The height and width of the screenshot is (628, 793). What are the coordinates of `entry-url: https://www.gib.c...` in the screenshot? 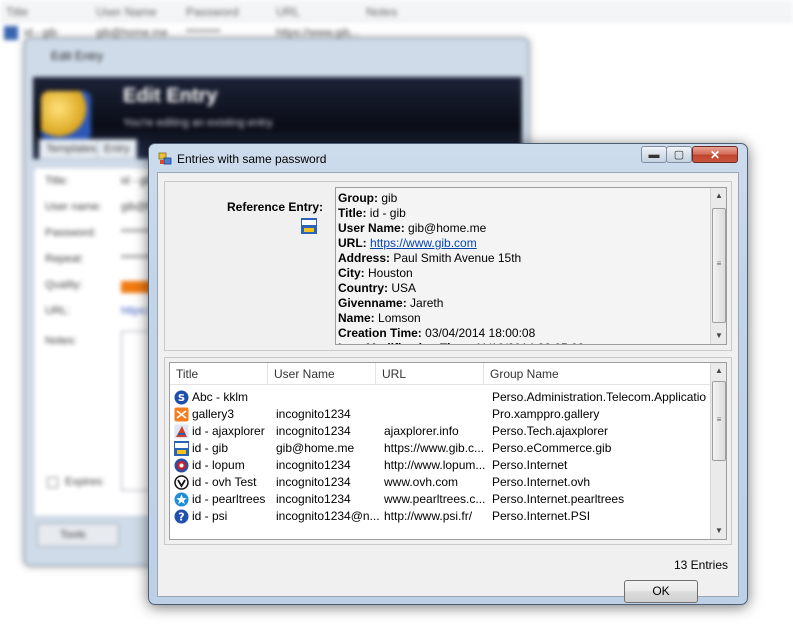 It's located at (434, 448).